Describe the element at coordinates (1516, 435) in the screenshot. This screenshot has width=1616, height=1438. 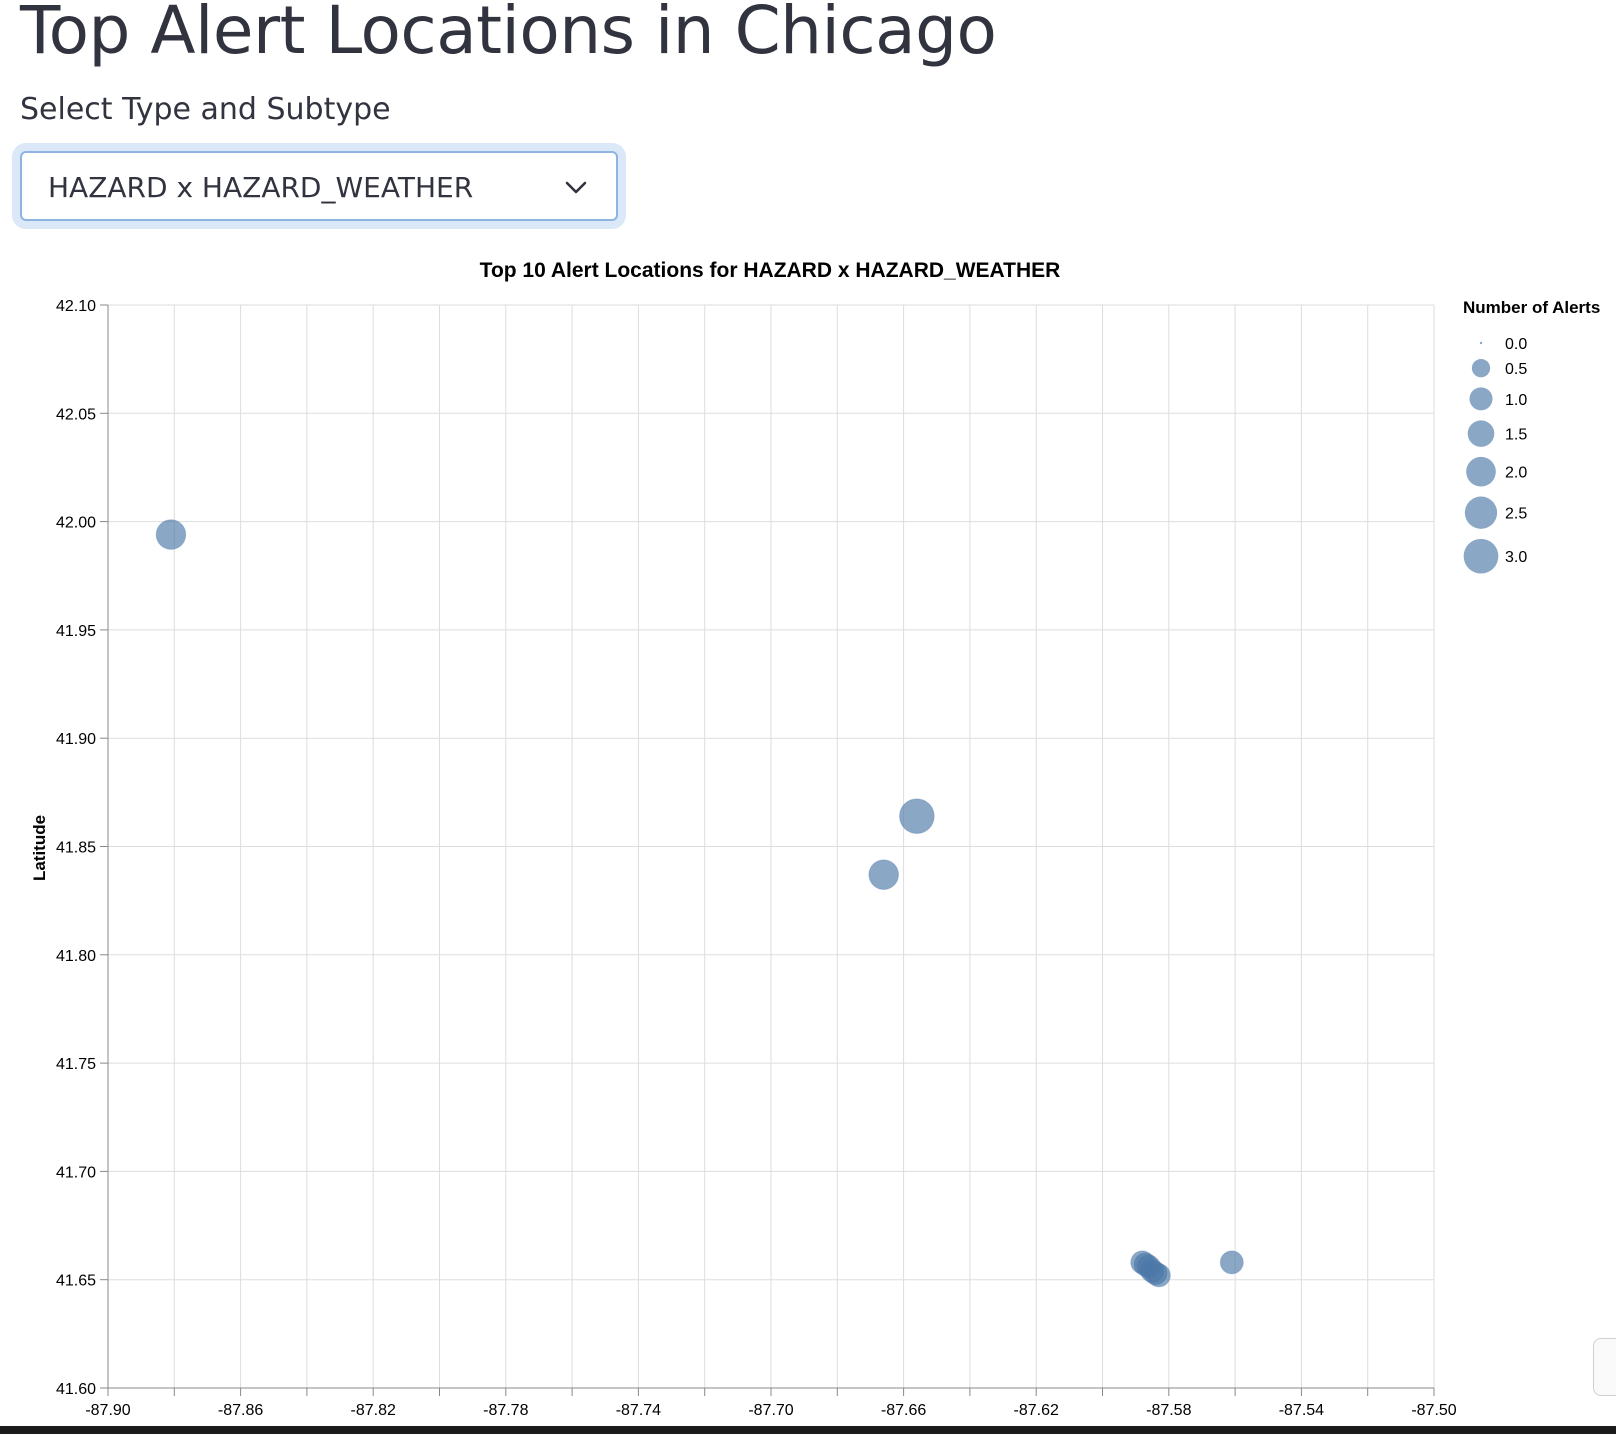
I see `legend-label: 1.5` at that location.